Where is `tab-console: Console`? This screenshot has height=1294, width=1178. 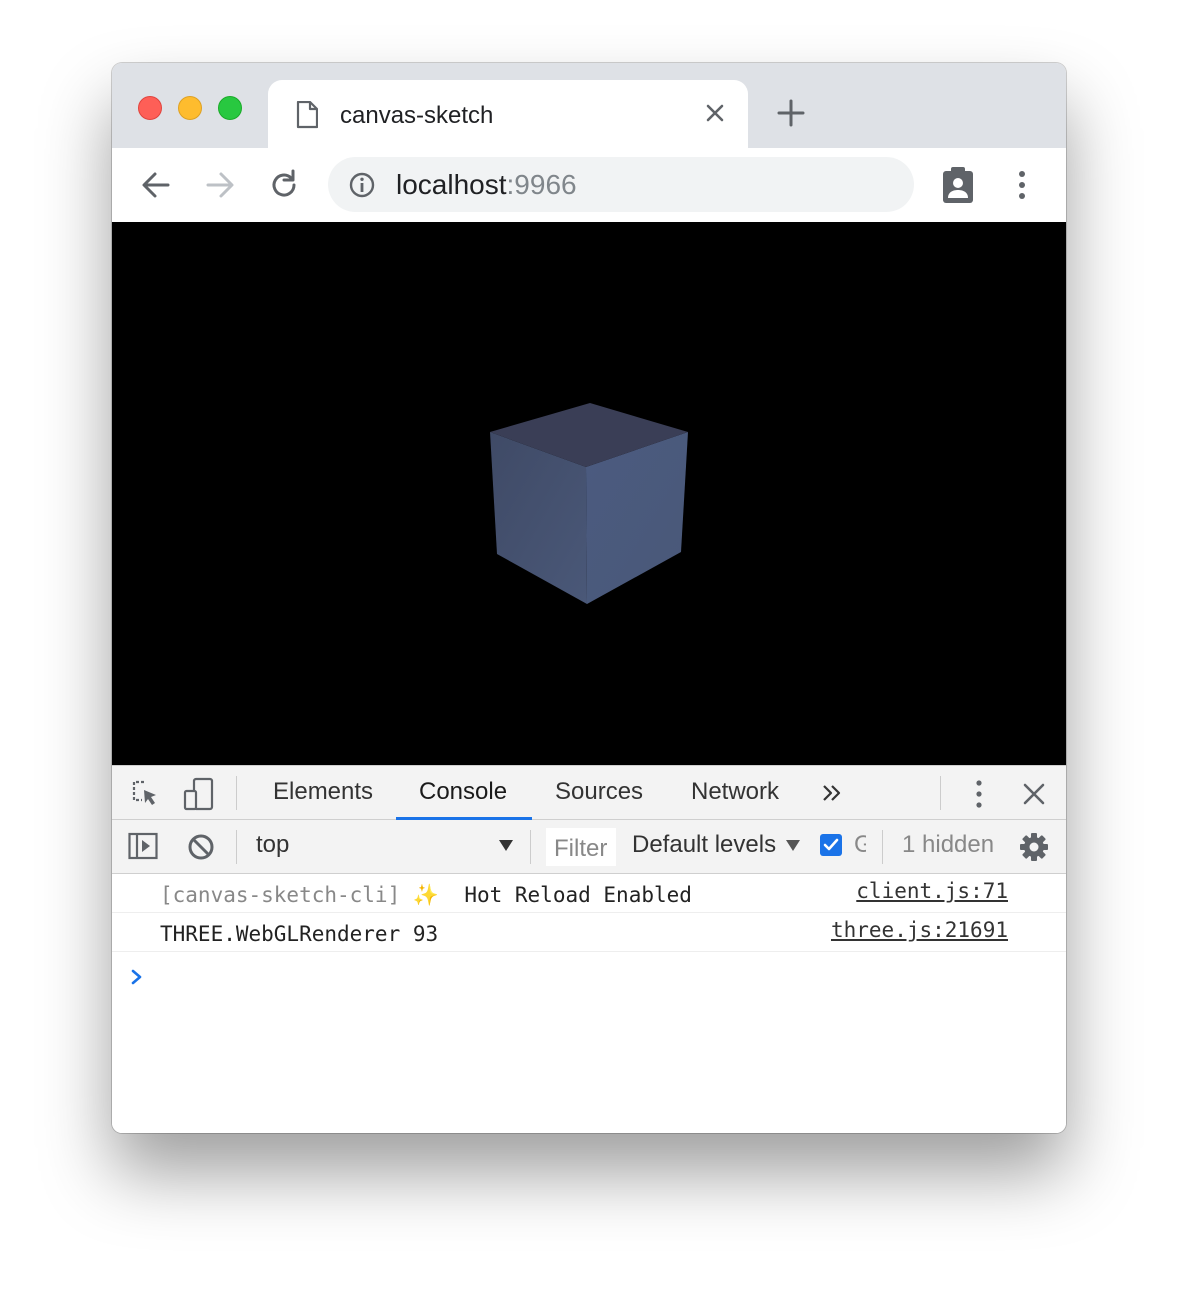 tab-console: Console is located at coordinates (463, 792).